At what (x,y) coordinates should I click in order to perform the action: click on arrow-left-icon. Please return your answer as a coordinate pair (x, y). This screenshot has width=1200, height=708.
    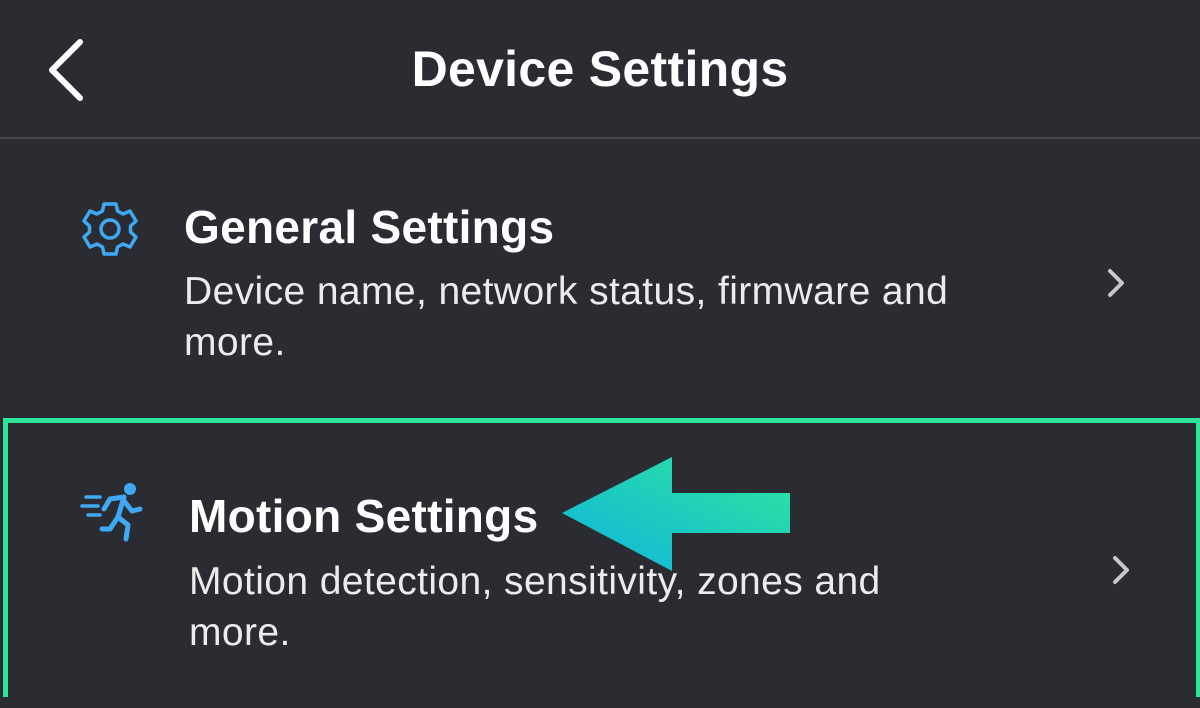
    Looking at the image, I should click on (677, 515).